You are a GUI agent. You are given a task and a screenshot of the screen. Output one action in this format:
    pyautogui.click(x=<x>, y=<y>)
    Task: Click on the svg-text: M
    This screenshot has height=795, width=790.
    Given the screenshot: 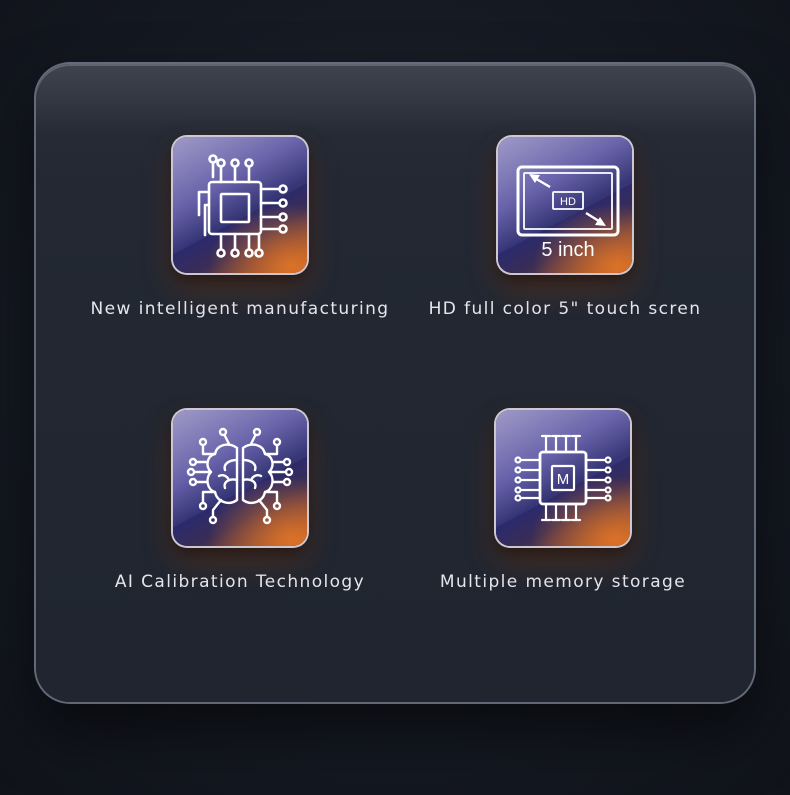 What is the action you would take?
    pyautogui.click(x=563, y=479)
    